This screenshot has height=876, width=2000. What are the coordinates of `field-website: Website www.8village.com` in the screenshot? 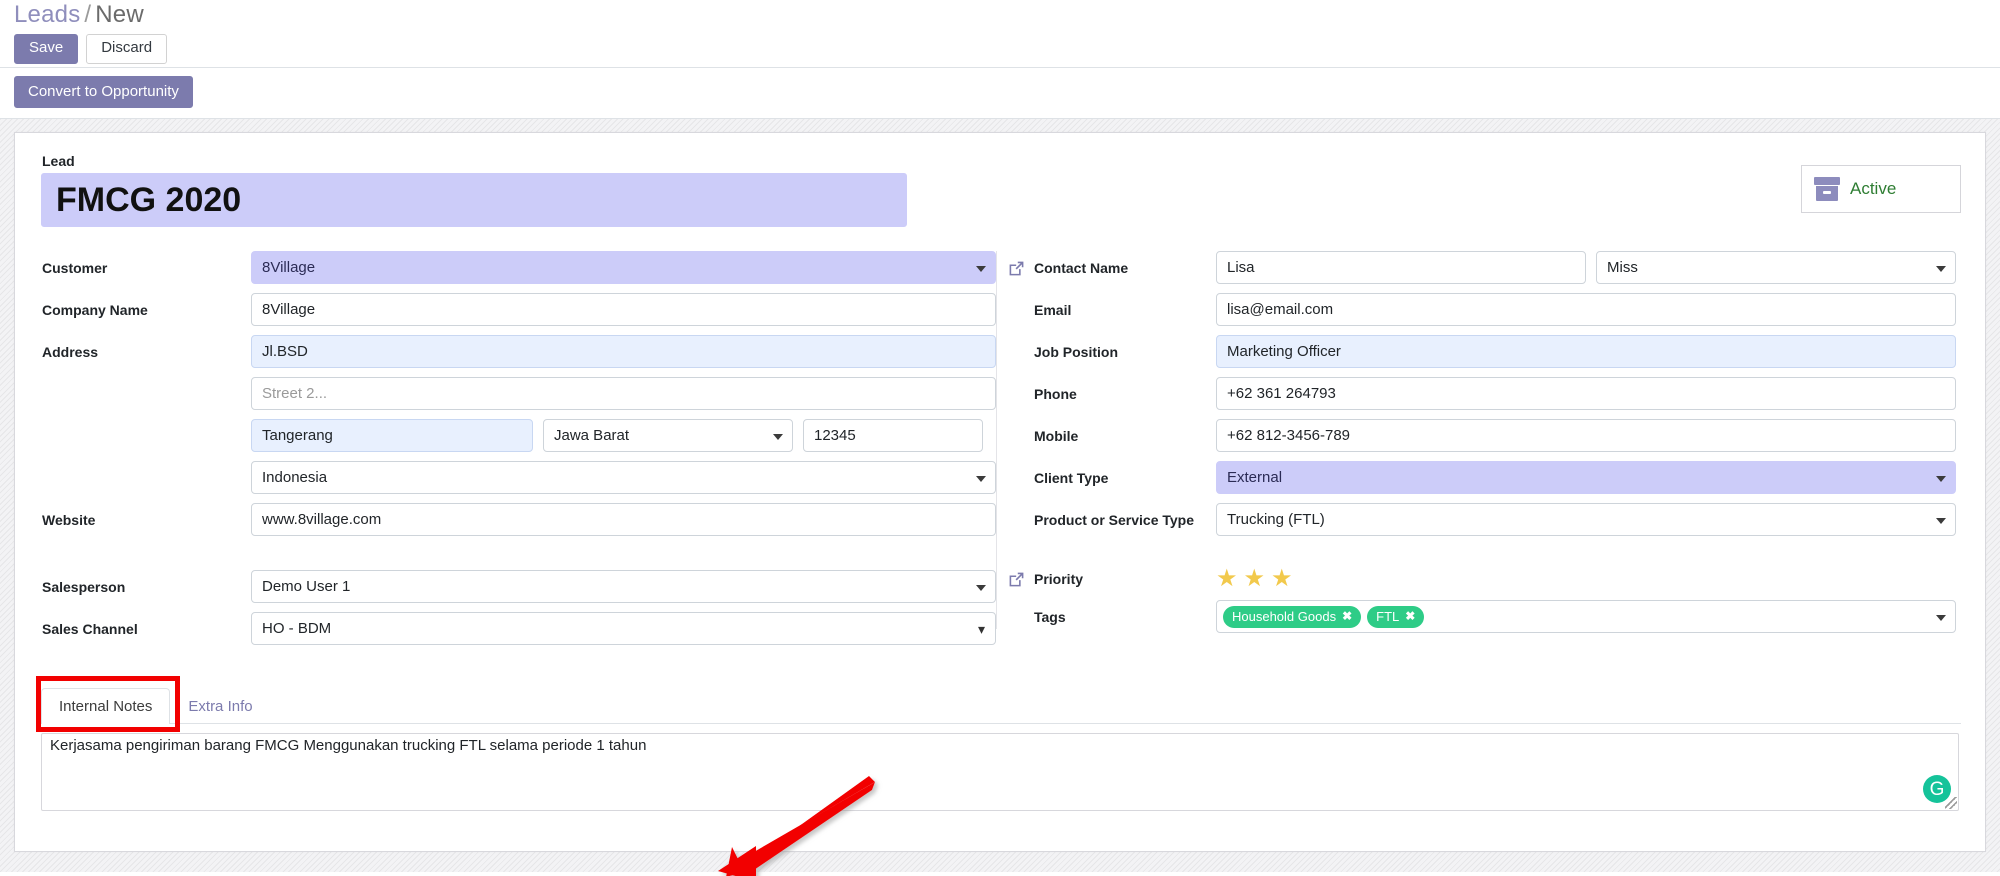 It's located at (518, 519).